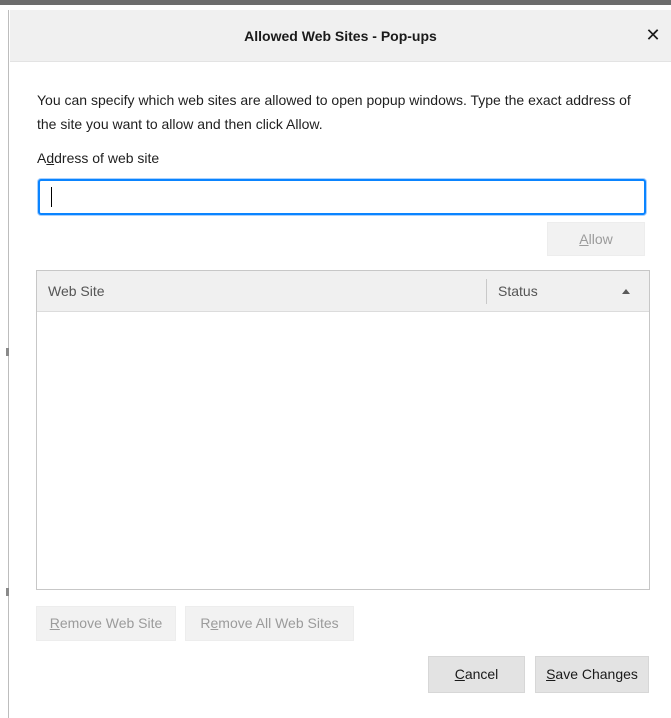  I want to click on address-input, so click(342, 197).